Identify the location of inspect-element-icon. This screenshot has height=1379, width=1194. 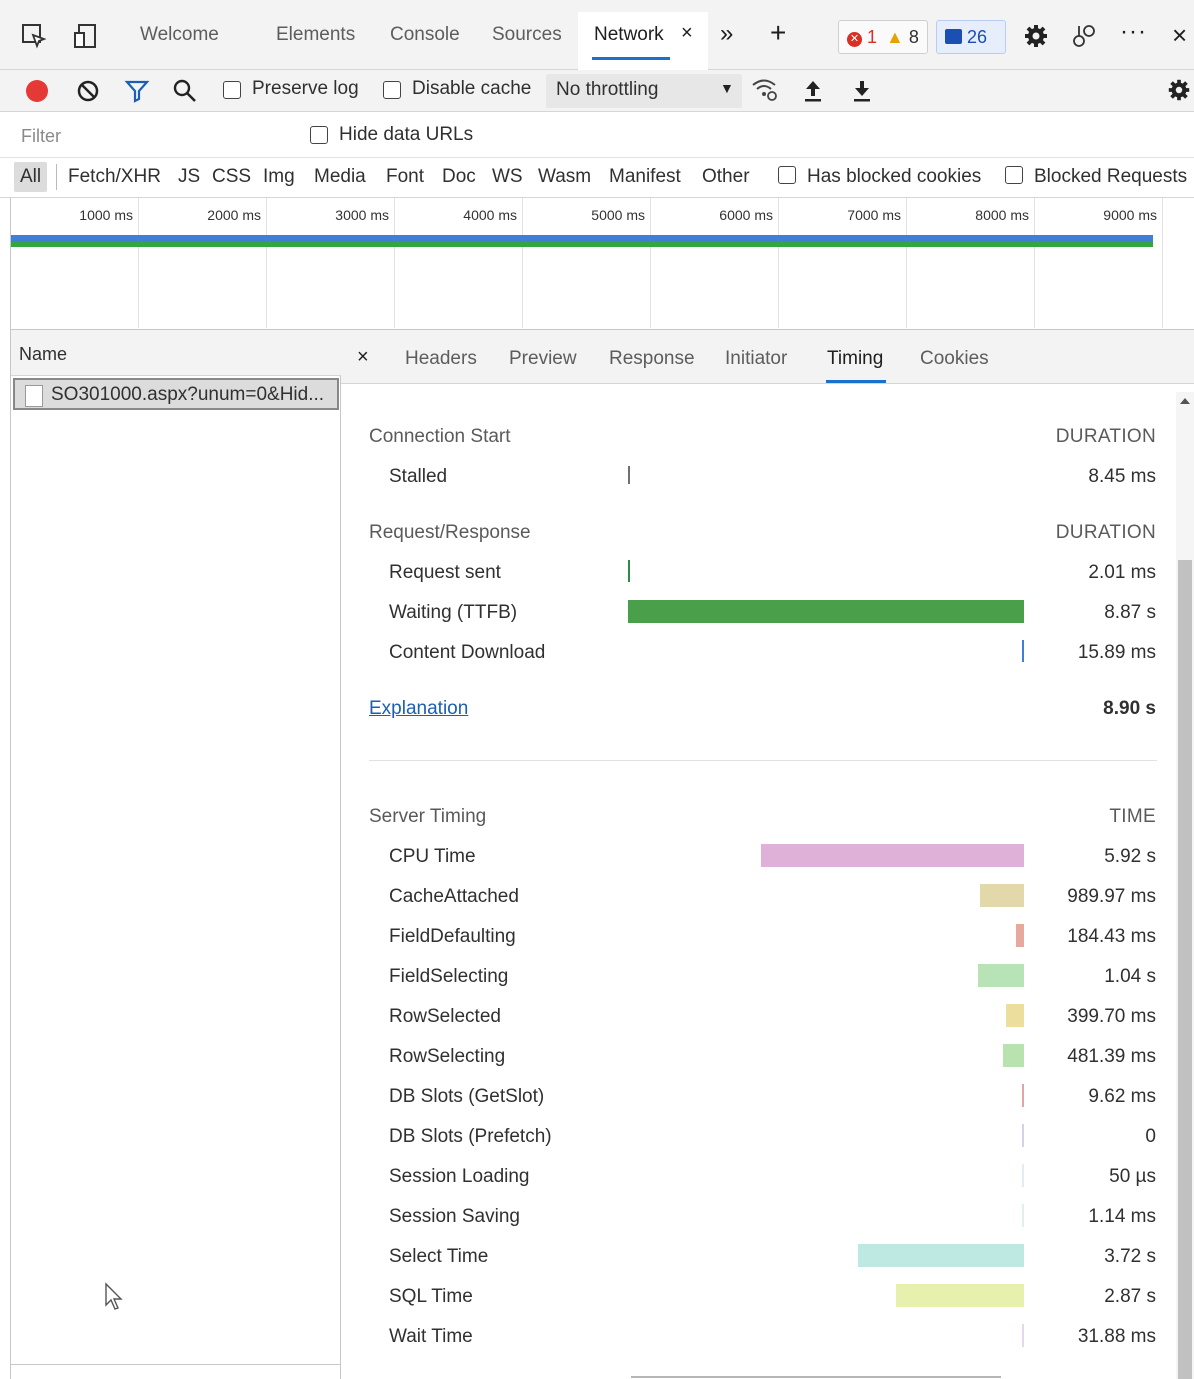
(34, 36).